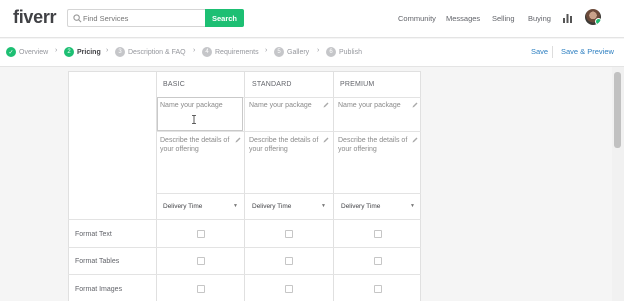 The width and height of the screenshot is (624, 301). I want to click on step-number: 5, so click(279, 52).